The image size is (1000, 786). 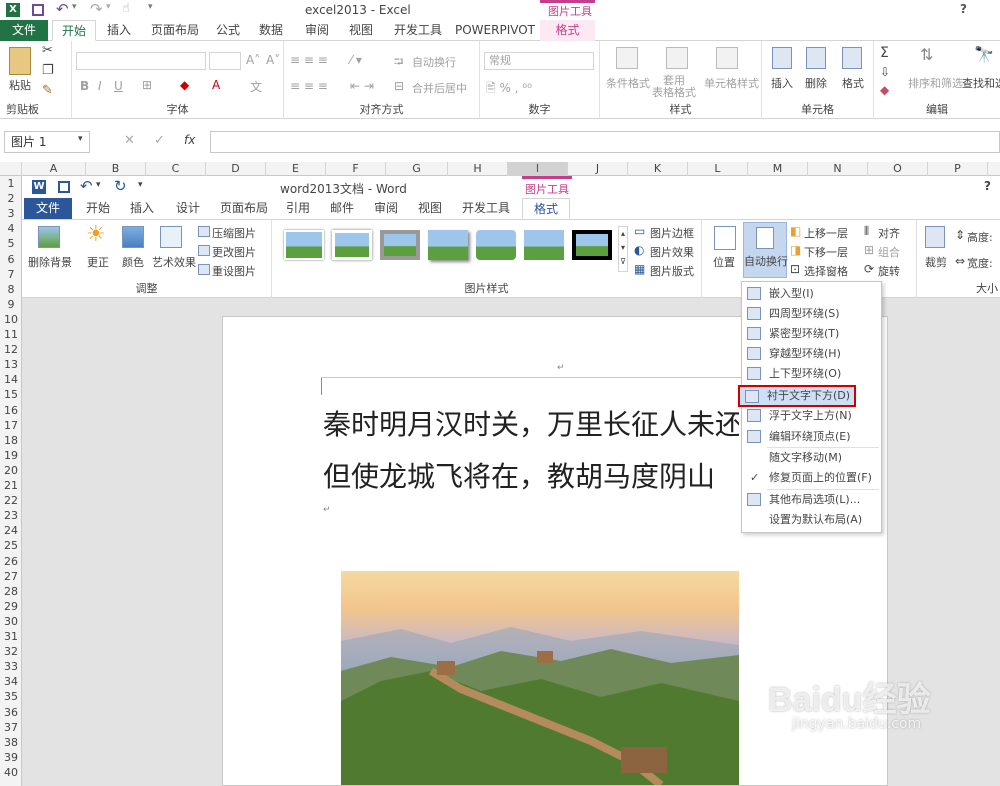 What do you see at coordinates (889, 233) in the screenshot?
I see `align-label: 对齐` at bounding box center [889, 233].